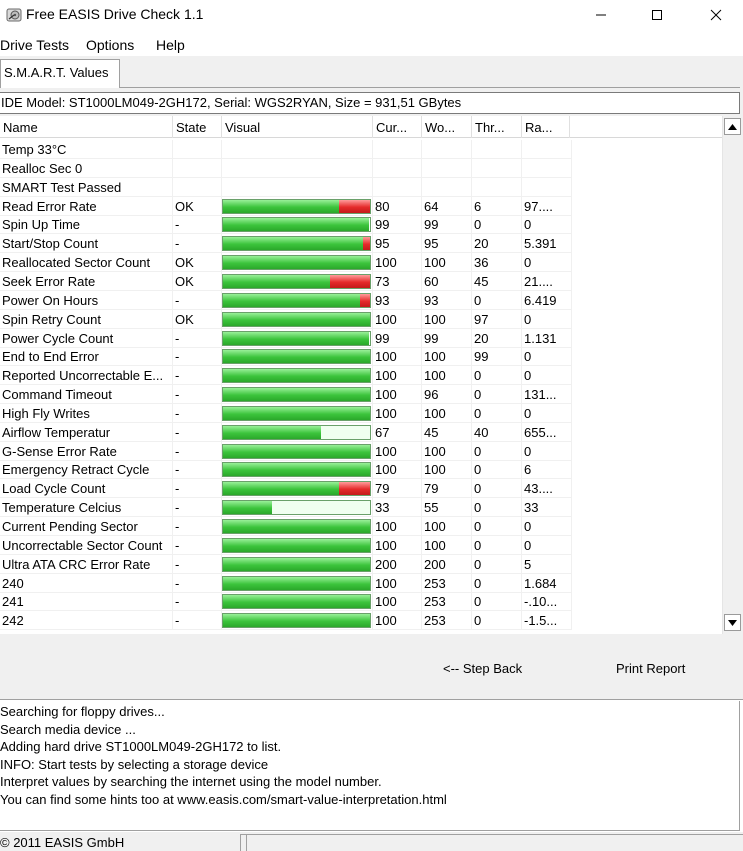 The width and height of the screenshot is (743, 851). I want to click on table-row: Temperature Celcius -33 55 0 33, so click(286, 508).